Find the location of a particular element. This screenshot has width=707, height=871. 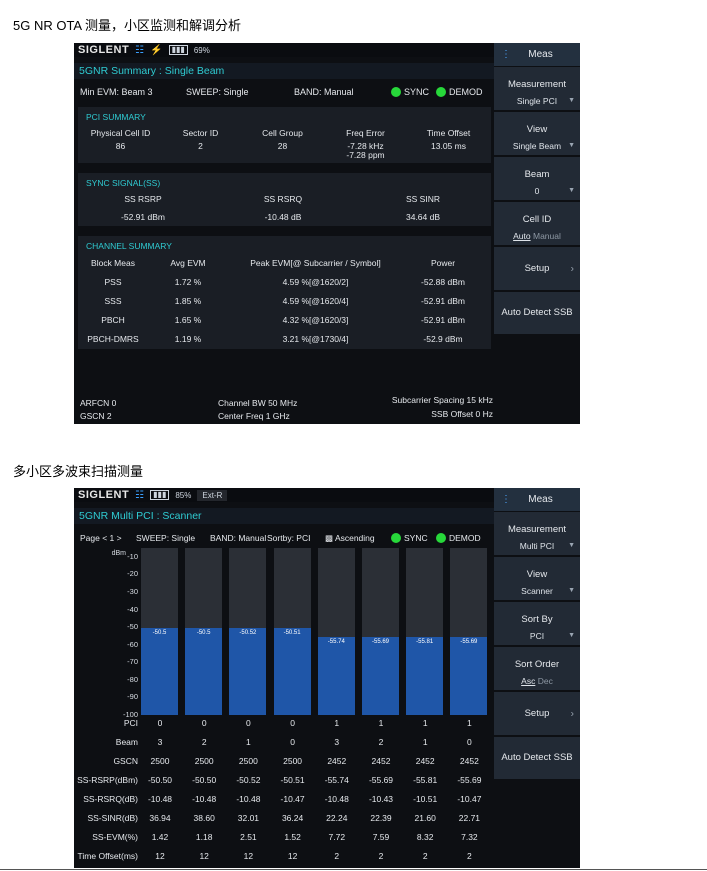

sync-indicator: SYNC is located at coordinates (409, 538).